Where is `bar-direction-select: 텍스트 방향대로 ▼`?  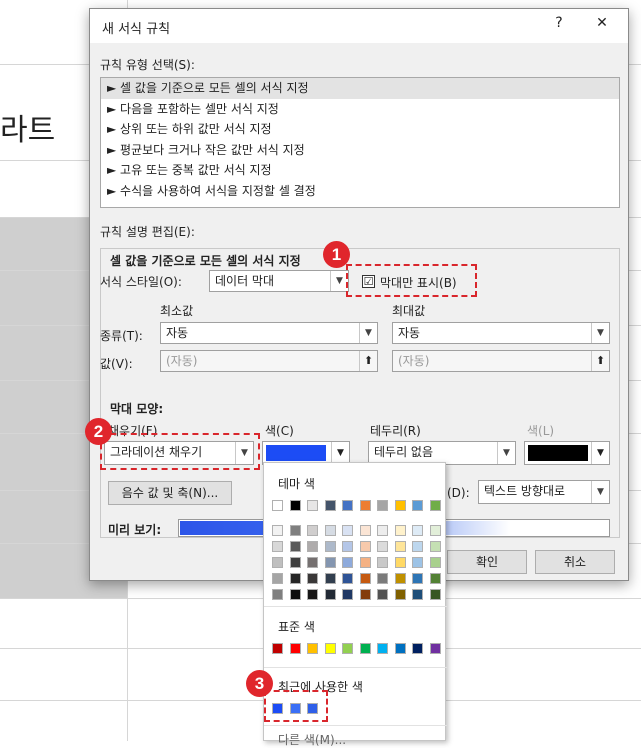 bar-direction-select: 텍스트 방향대로 ▼ is located at coordinates (544, 492).